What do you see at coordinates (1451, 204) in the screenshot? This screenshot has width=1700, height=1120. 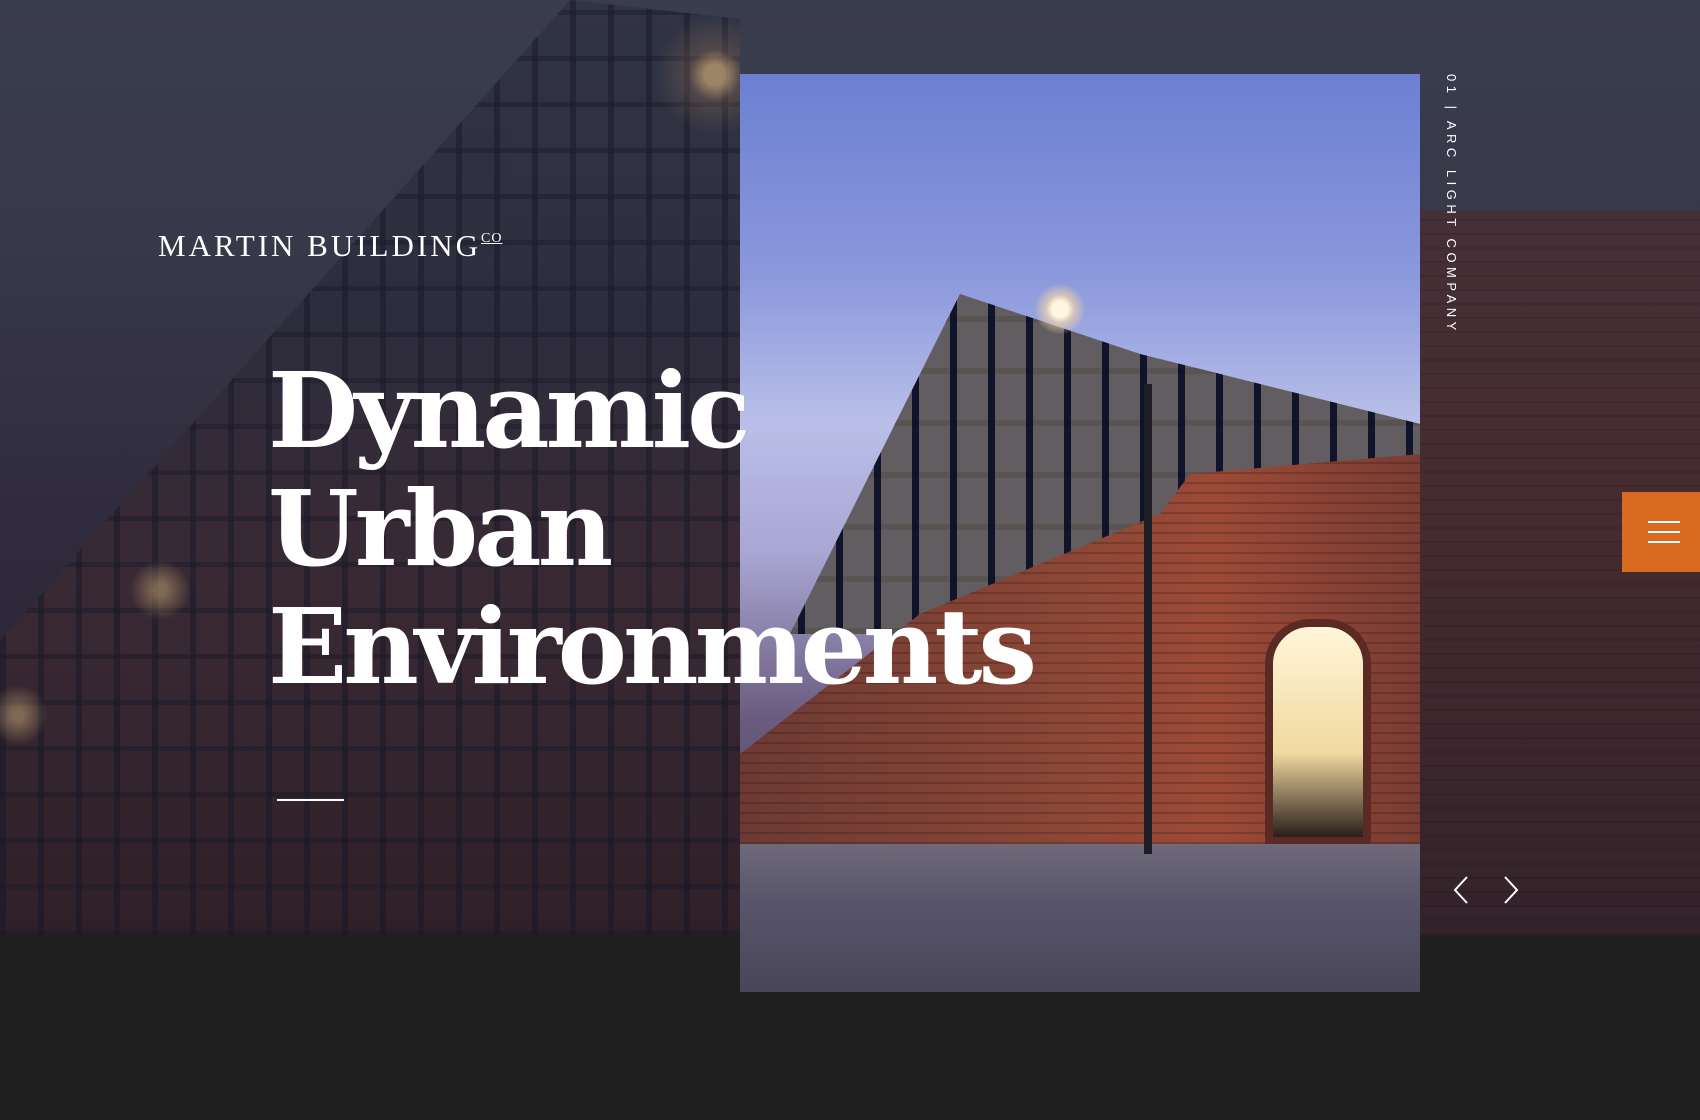 I see `slide-label: 01 | ARC LIGHT COMPANY` at bounding box center [1451, 204].